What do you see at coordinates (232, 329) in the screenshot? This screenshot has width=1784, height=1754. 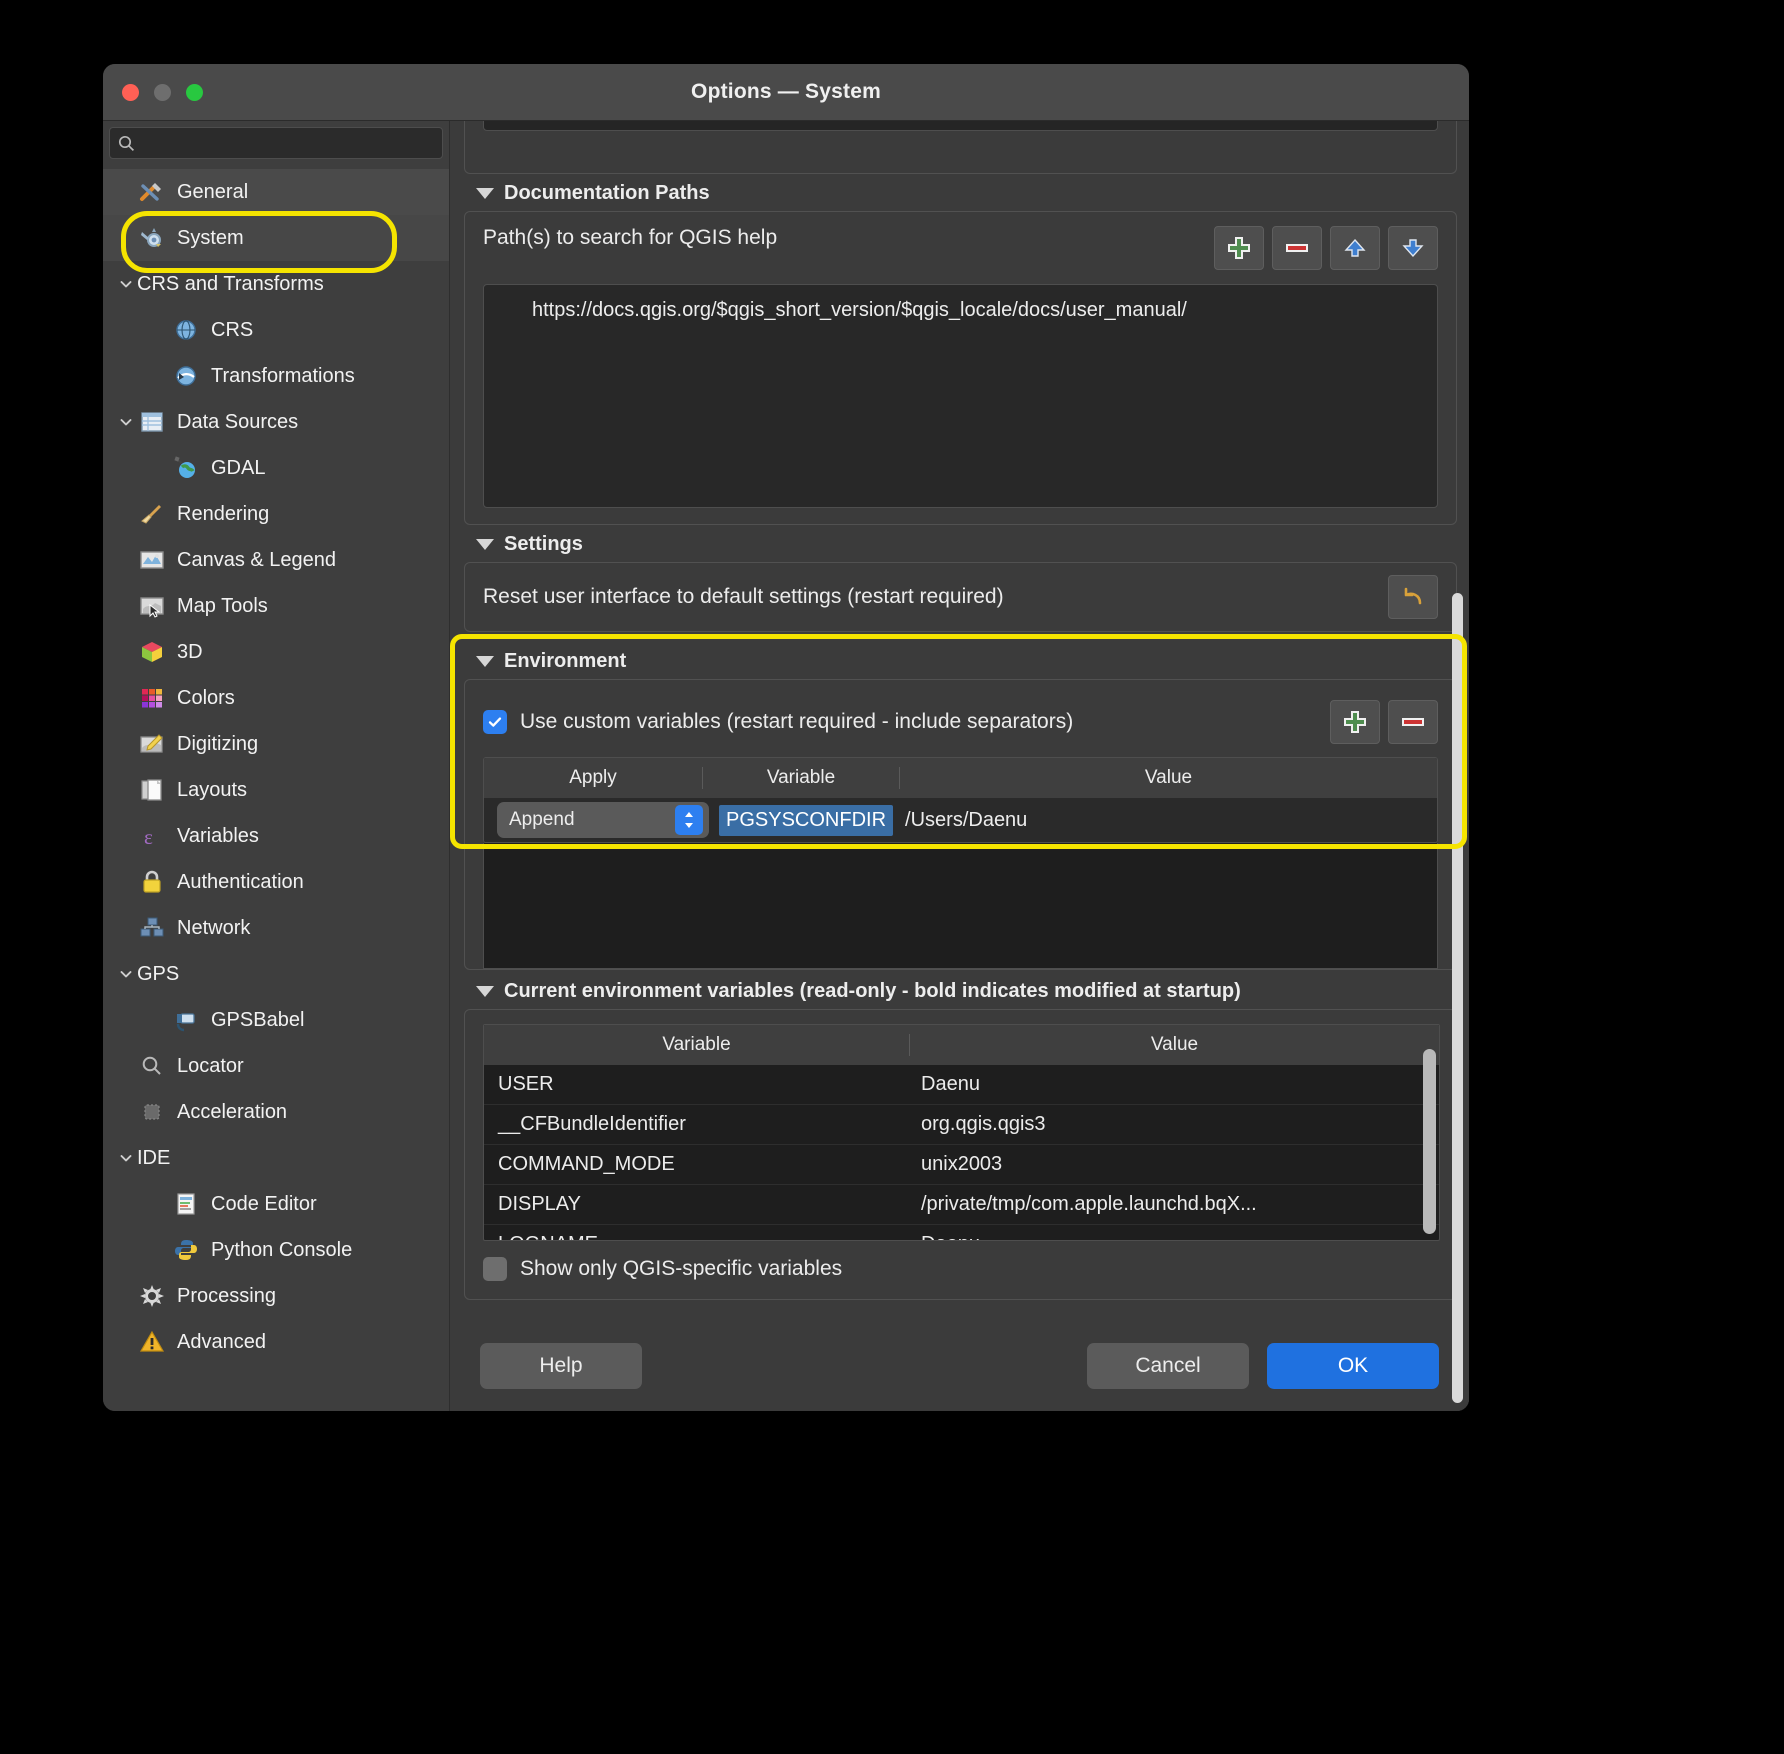 I see `sidebar-item-label: CRS` at bounding box center [232, 329].